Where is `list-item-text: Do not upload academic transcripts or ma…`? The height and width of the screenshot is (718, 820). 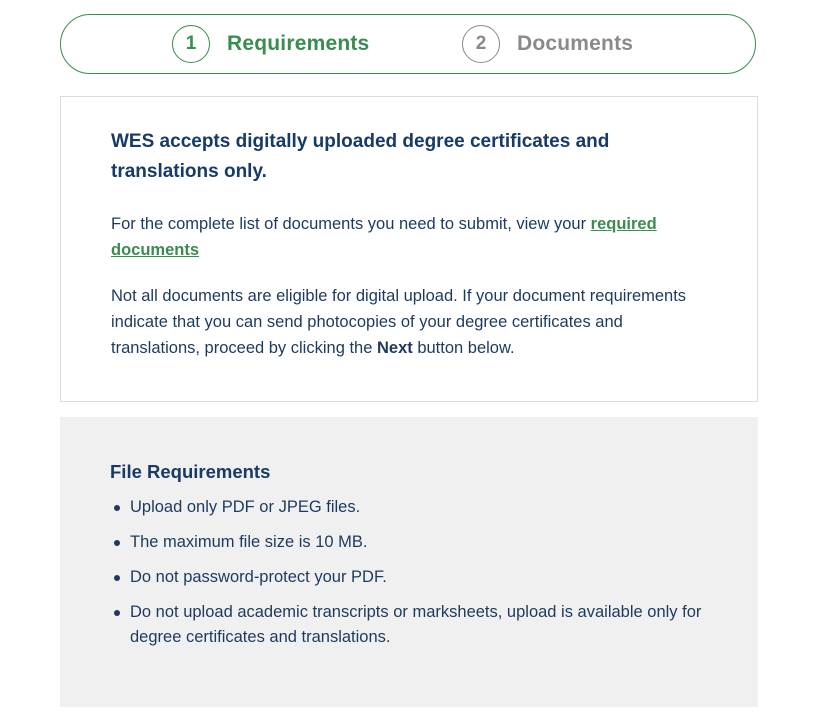
list-item-text: Do not upload academic transcripts or ma… is located at coordinates (416, 624).